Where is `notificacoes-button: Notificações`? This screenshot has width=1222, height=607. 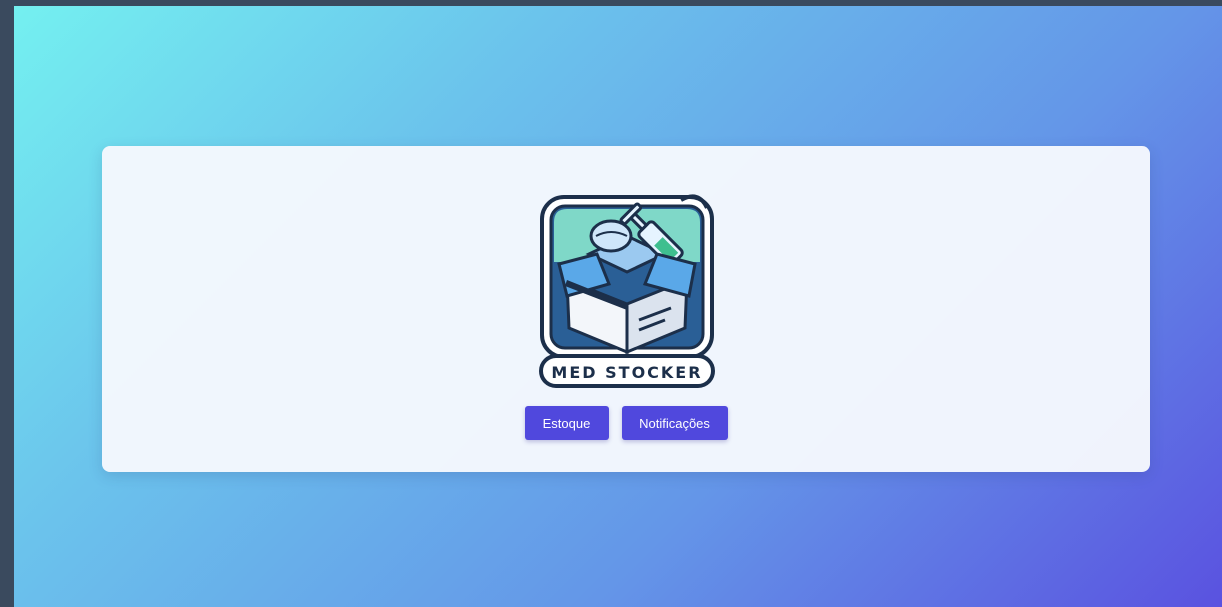 notificacoes-button: Notificações is located at coordinates (674, 423).